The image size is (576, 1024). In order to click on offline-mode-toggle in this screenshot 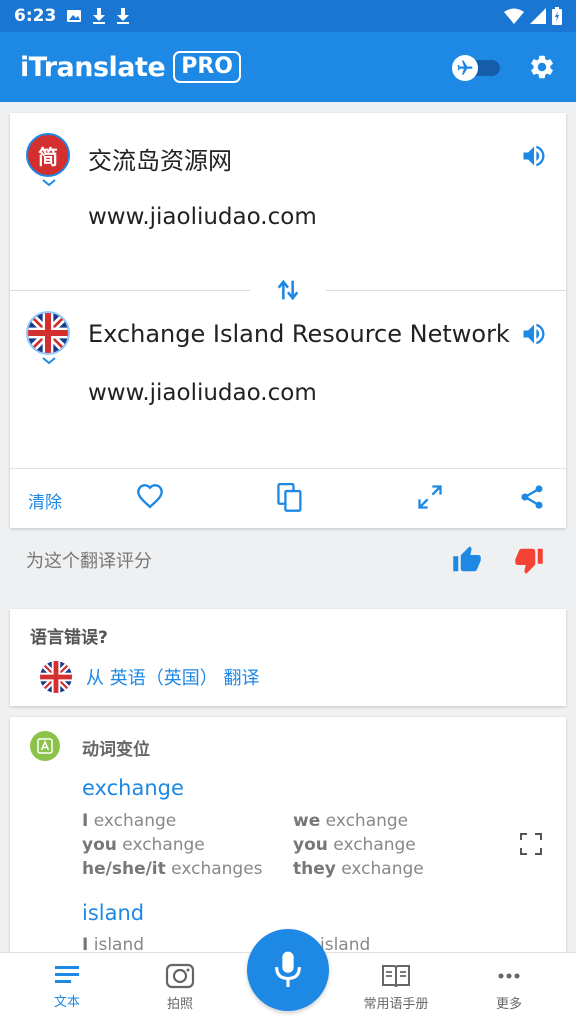, I will do `click(477, 68)`.